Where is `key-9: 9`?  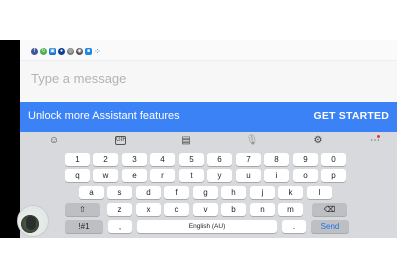
key-9: 9 is located at coordinates (305, 159).